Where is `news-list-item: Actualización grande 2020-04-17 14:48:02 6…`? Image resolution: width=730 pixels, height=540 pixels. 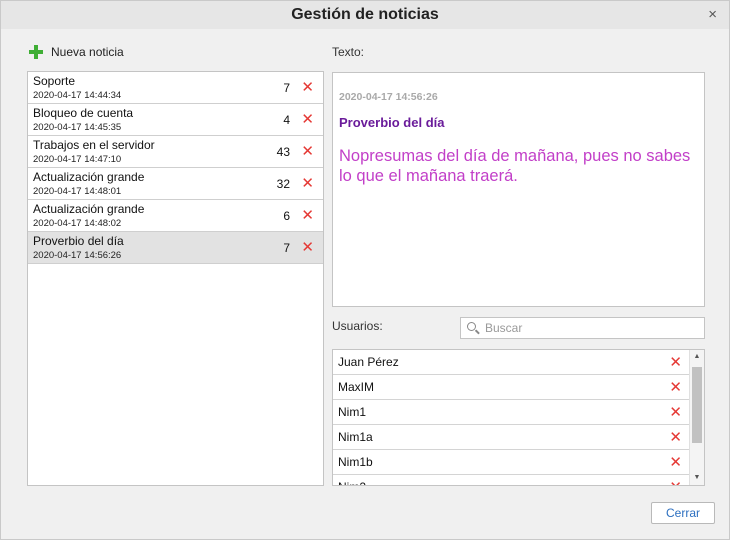
news-list-item: Actualización grande 2020-04-17 14:48:02 6… is located at coordinates (175, 216).